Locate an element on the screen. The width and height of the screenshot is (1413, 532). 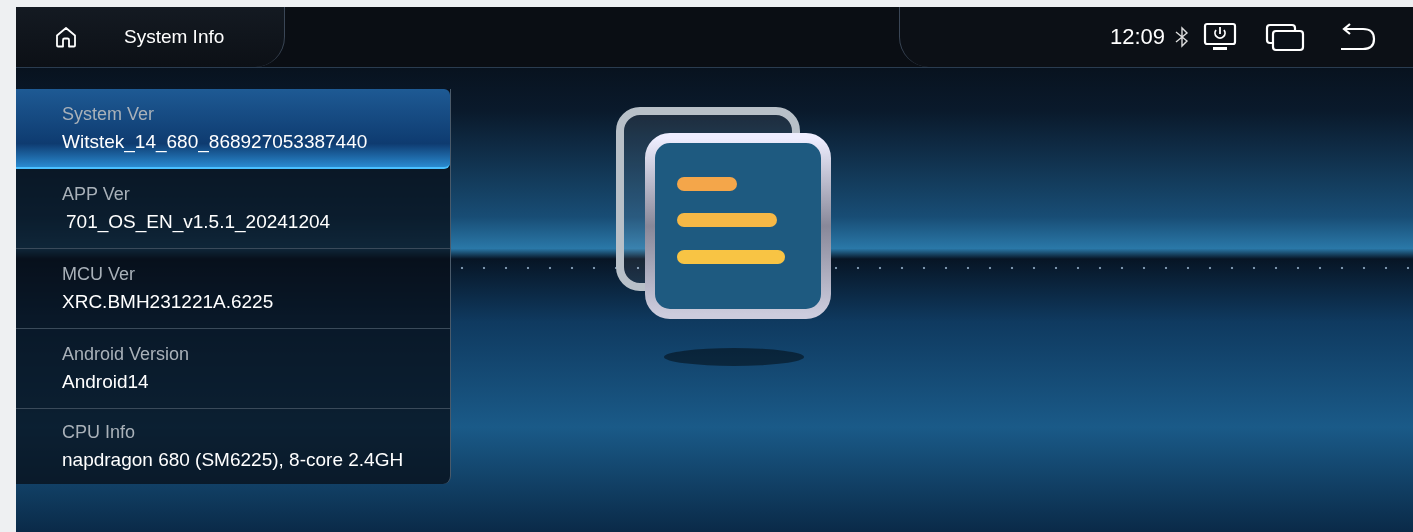
info-value: napdragon 680 (SM6225), 8-core 2.4GH is located at coordinates (233, 460).